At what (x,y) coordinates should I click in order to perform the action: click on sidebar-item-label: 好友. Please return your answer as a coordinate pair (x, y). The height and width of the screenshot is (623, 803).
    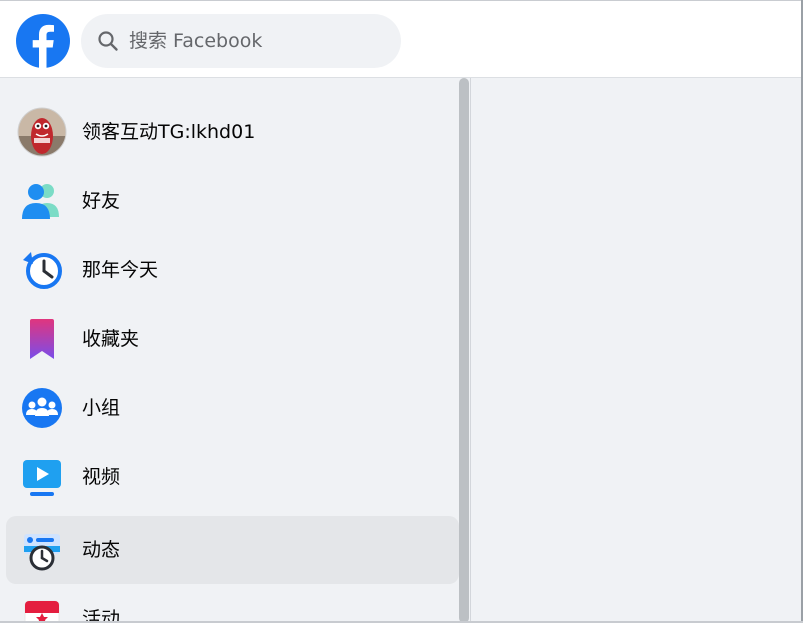
    Looking at the image, I should click on (101, 201).